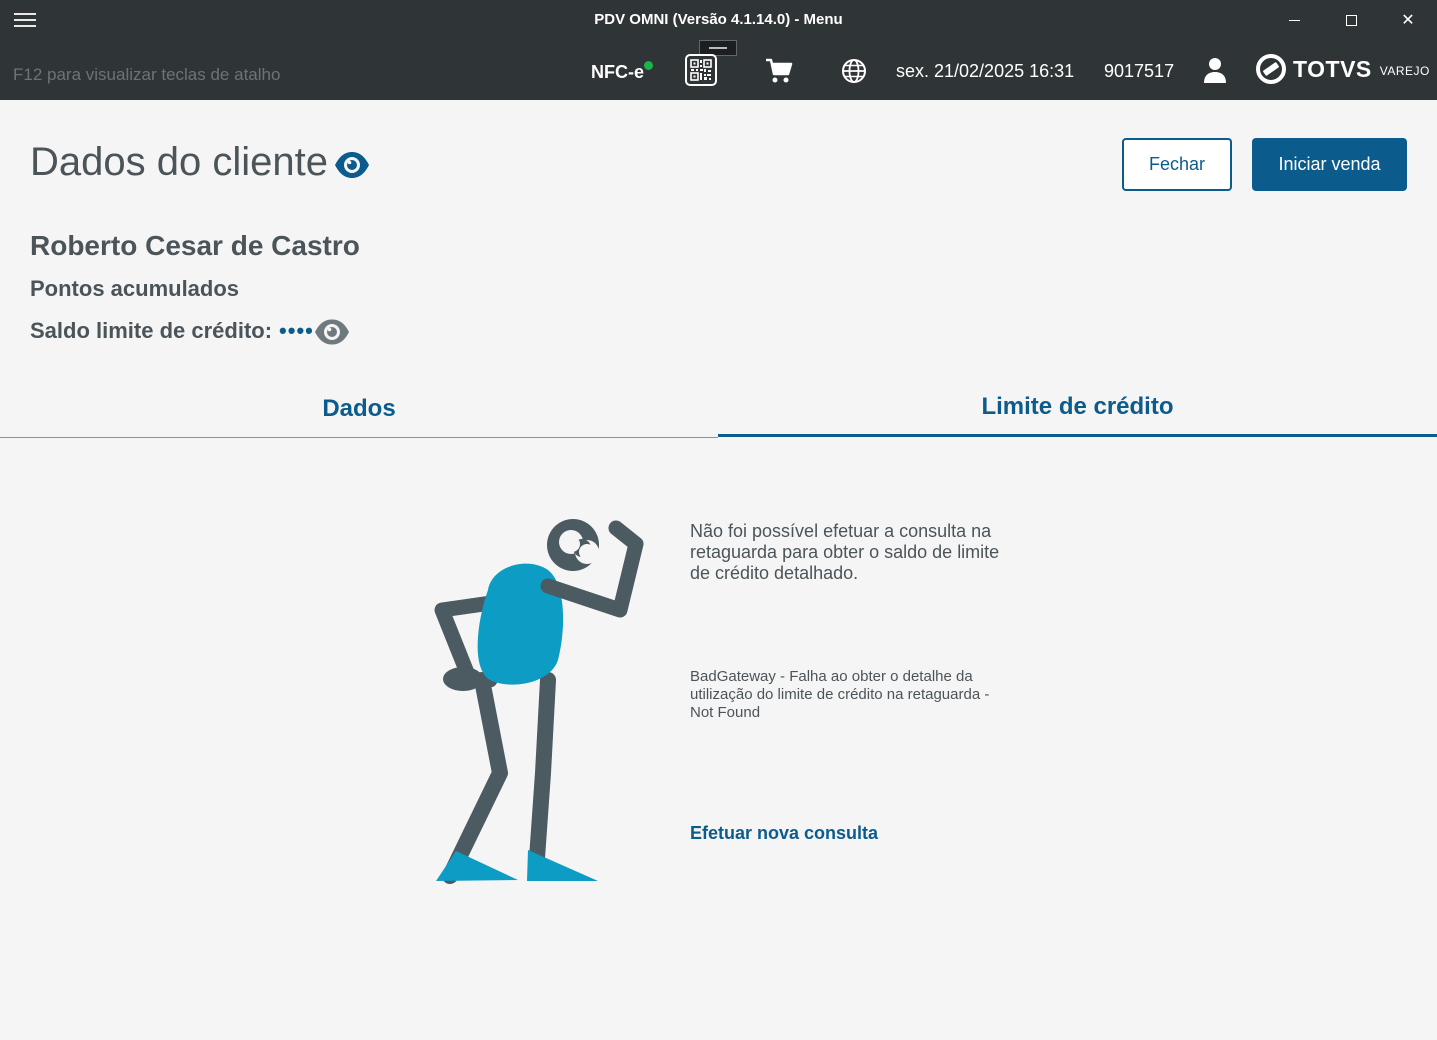  What do you see at coordinates (701, 70) in the screenshot?
I see `qr-code-icon` at bounding box center [701, 70].